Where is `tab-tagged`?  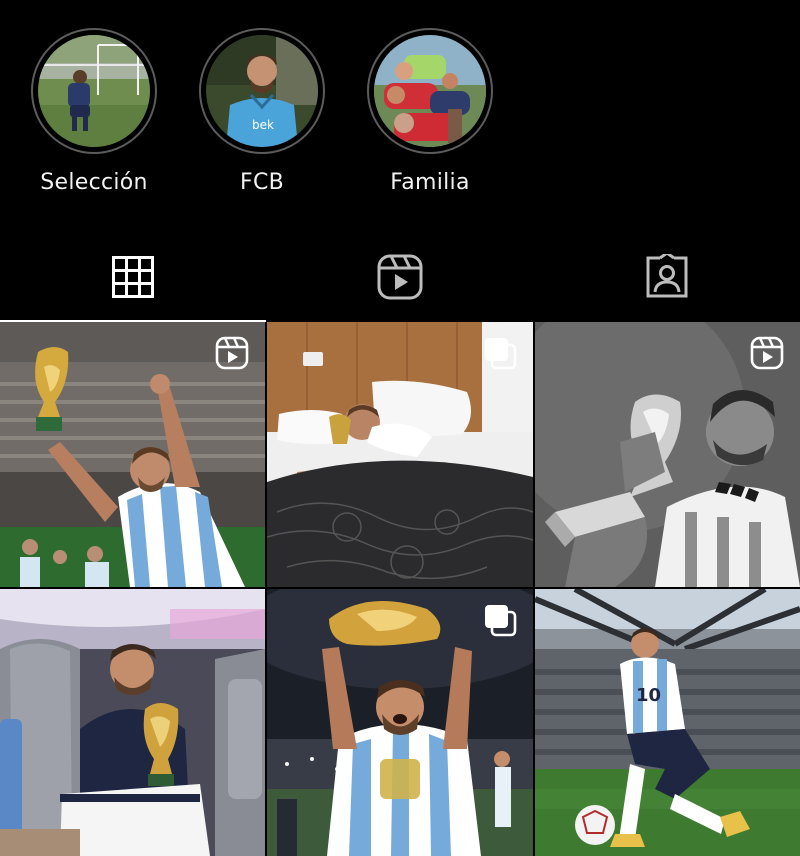 tab-tagged is located at coordinates (667, 279).